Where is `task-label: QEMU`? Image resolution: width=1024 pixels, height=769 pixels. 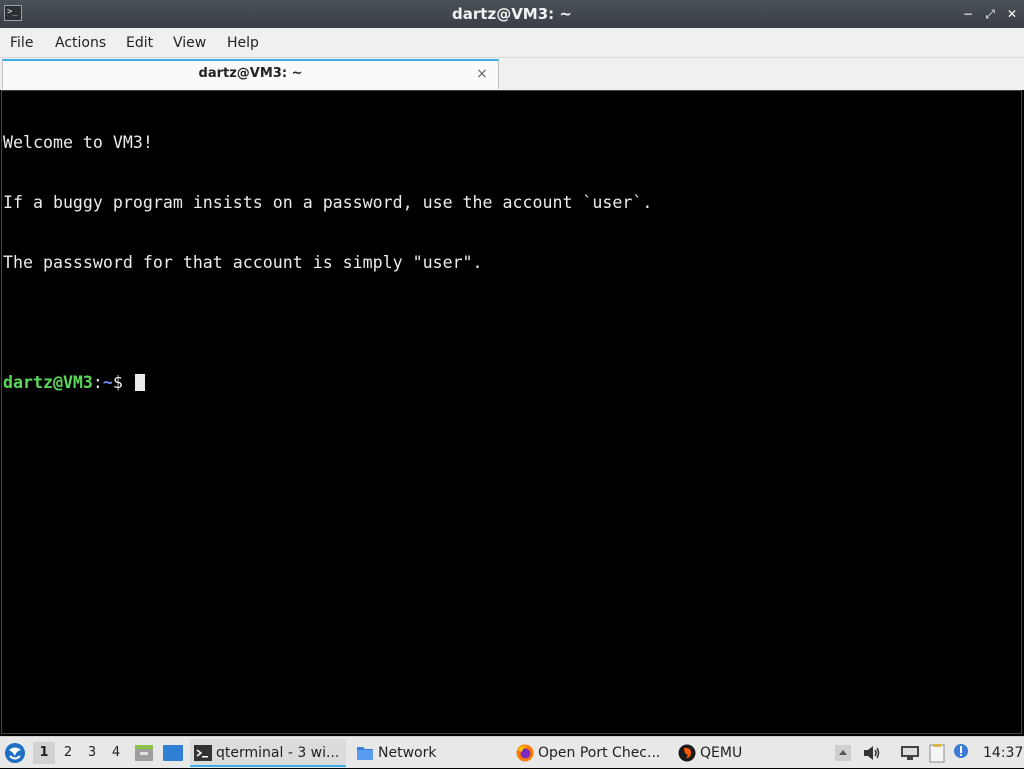 task-label: QEMU is located at coordinates (721, 753).